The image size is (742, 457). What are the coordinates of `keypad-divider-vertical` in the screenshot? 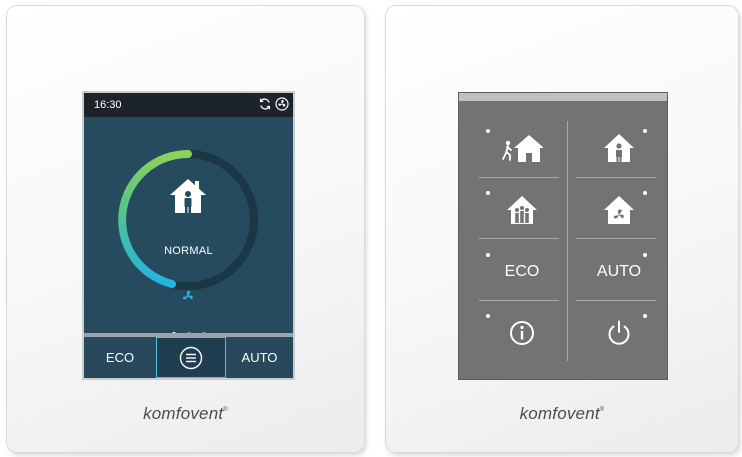 It's located at (567, 241).